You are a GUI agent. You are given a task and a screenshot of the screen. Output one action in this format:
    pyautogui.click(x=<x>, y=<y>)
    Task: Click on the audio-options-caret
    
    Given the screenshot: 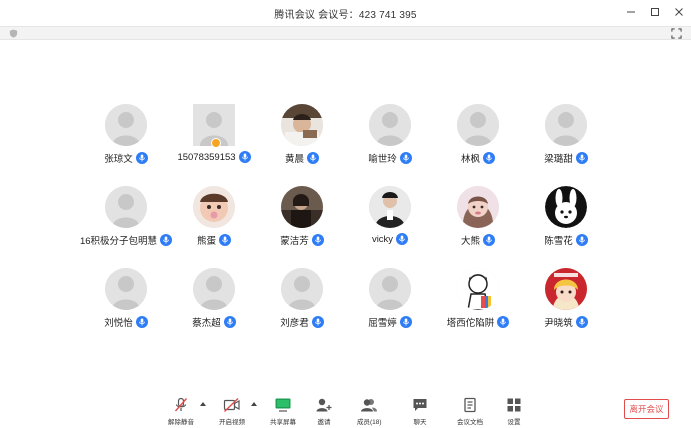 What is the action you would take?
    pyautogui.click(x=203, y=404)
    